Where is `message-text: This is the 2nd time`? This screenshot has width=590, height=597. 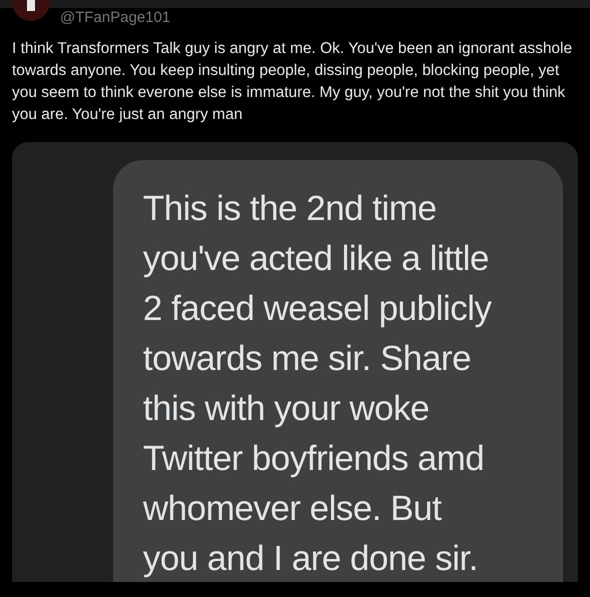
message-text: This is the 2nd time is located at coordinates (290, 209).